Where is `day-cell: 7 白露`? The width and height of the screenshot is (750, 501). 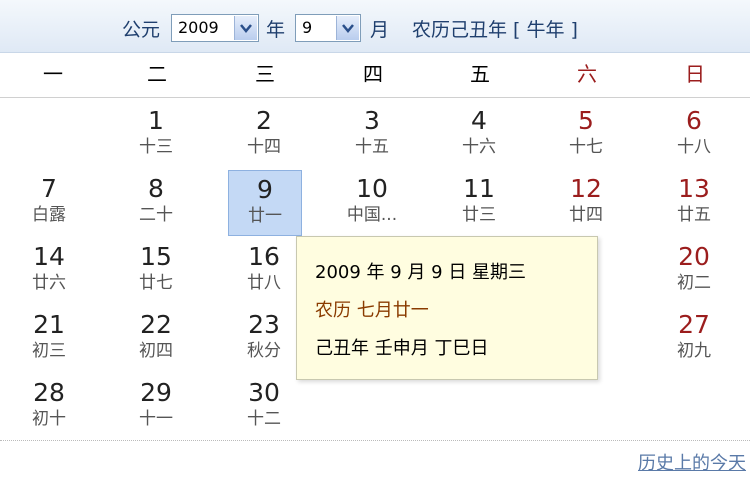 day-cell: 7 白露 is located at coordinates (49, 203).